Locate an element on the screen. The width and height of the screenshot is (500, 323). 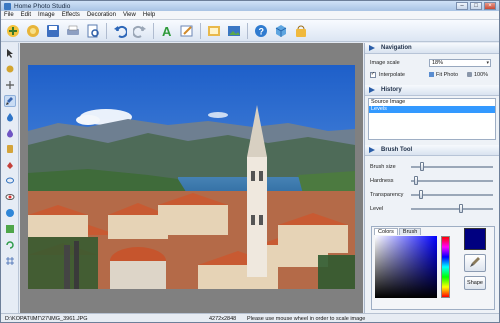
menu-effects: Effects is located at coordinates (71, 15).